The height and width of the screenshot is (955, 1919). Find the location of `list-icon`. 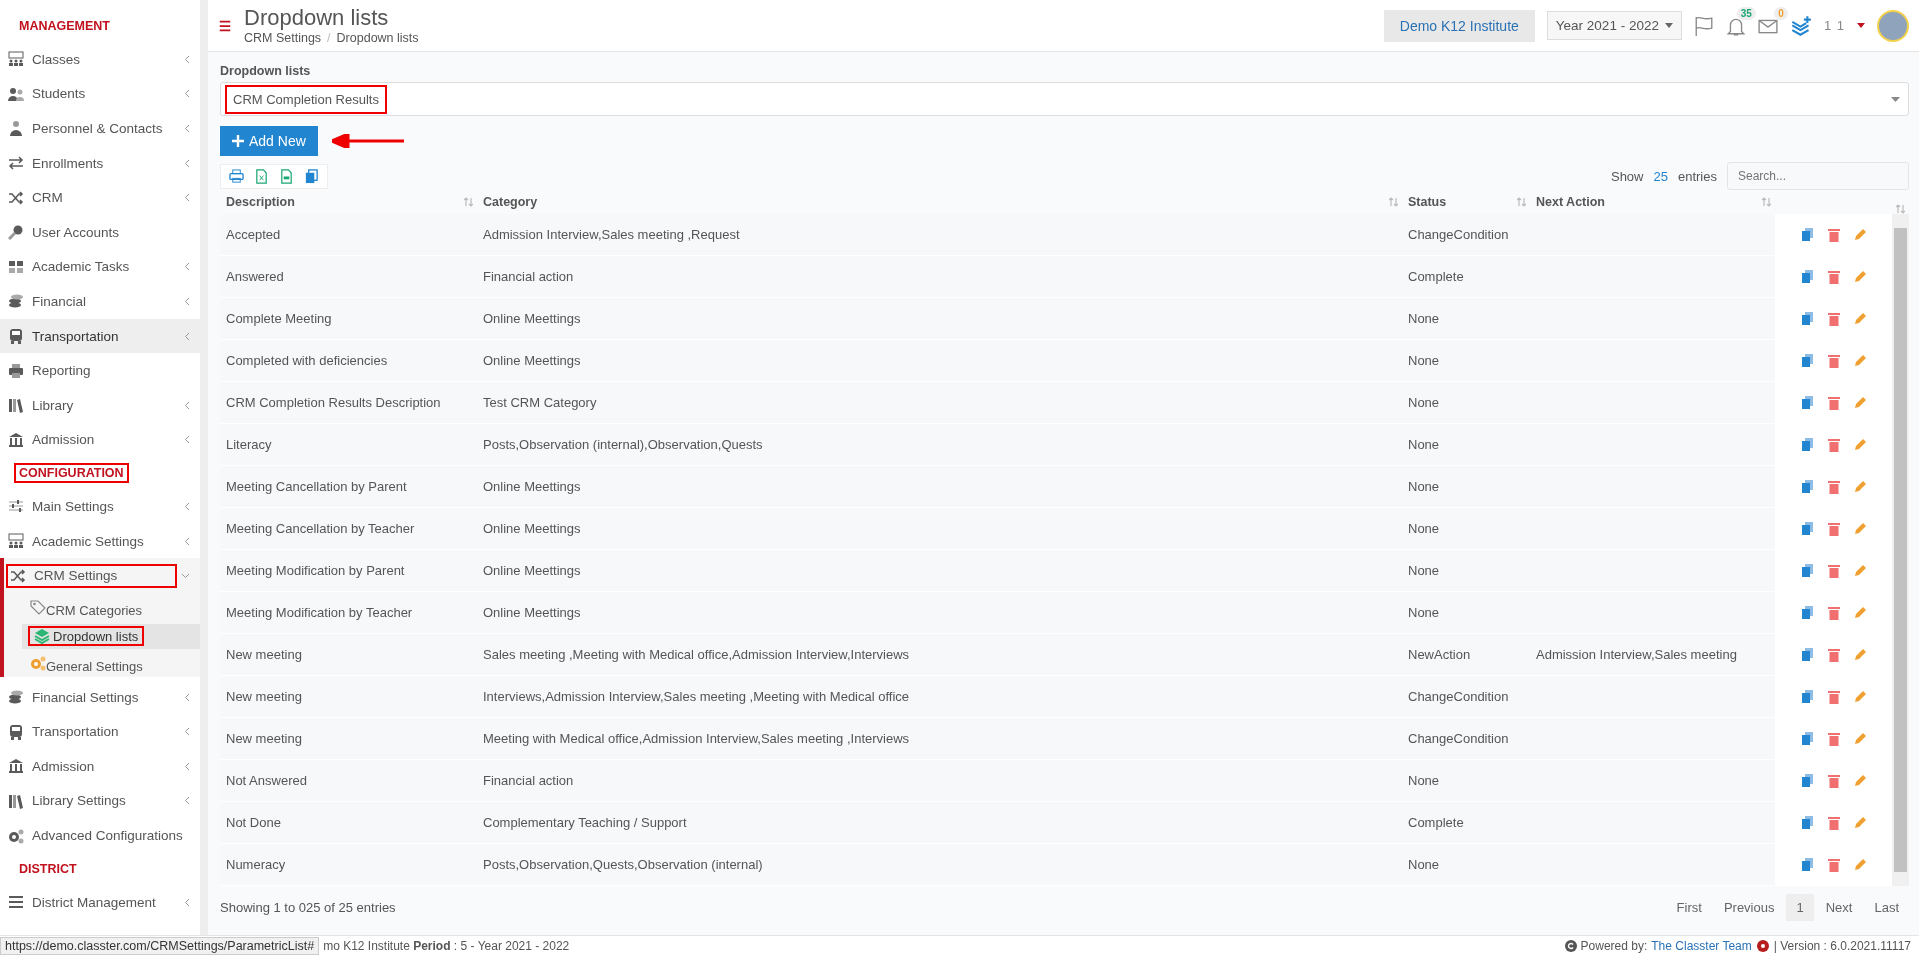

list-icon is located at coordinates (16, 902).